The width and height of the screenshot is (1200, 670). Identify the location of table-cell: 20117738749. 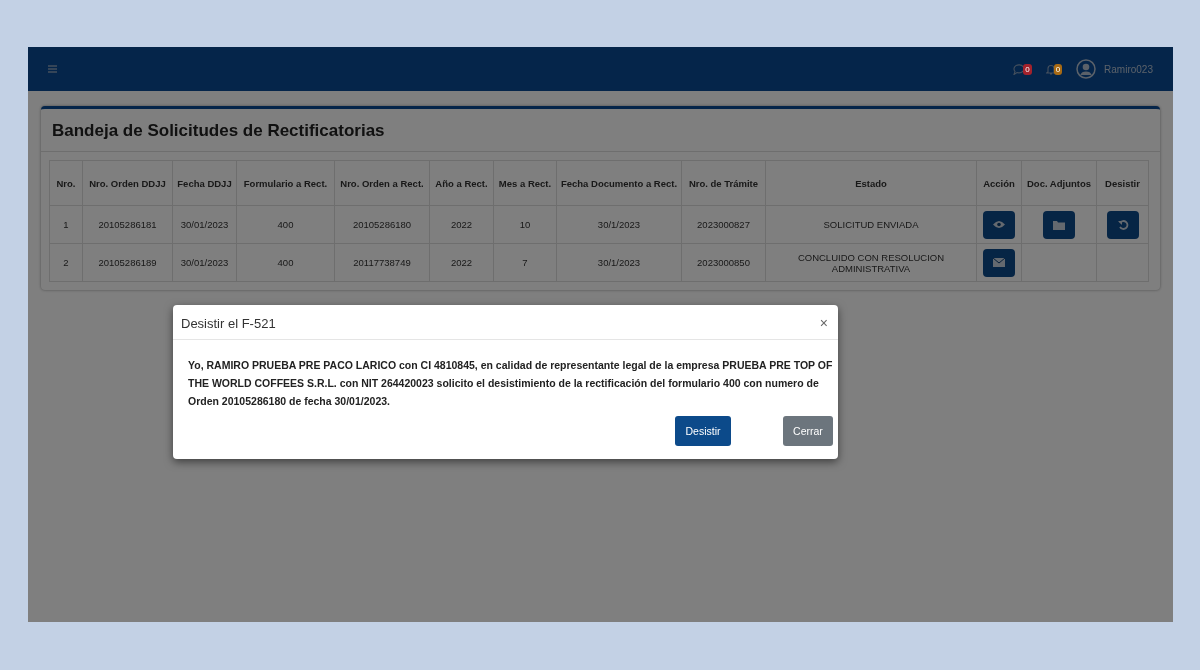
(382, 262).